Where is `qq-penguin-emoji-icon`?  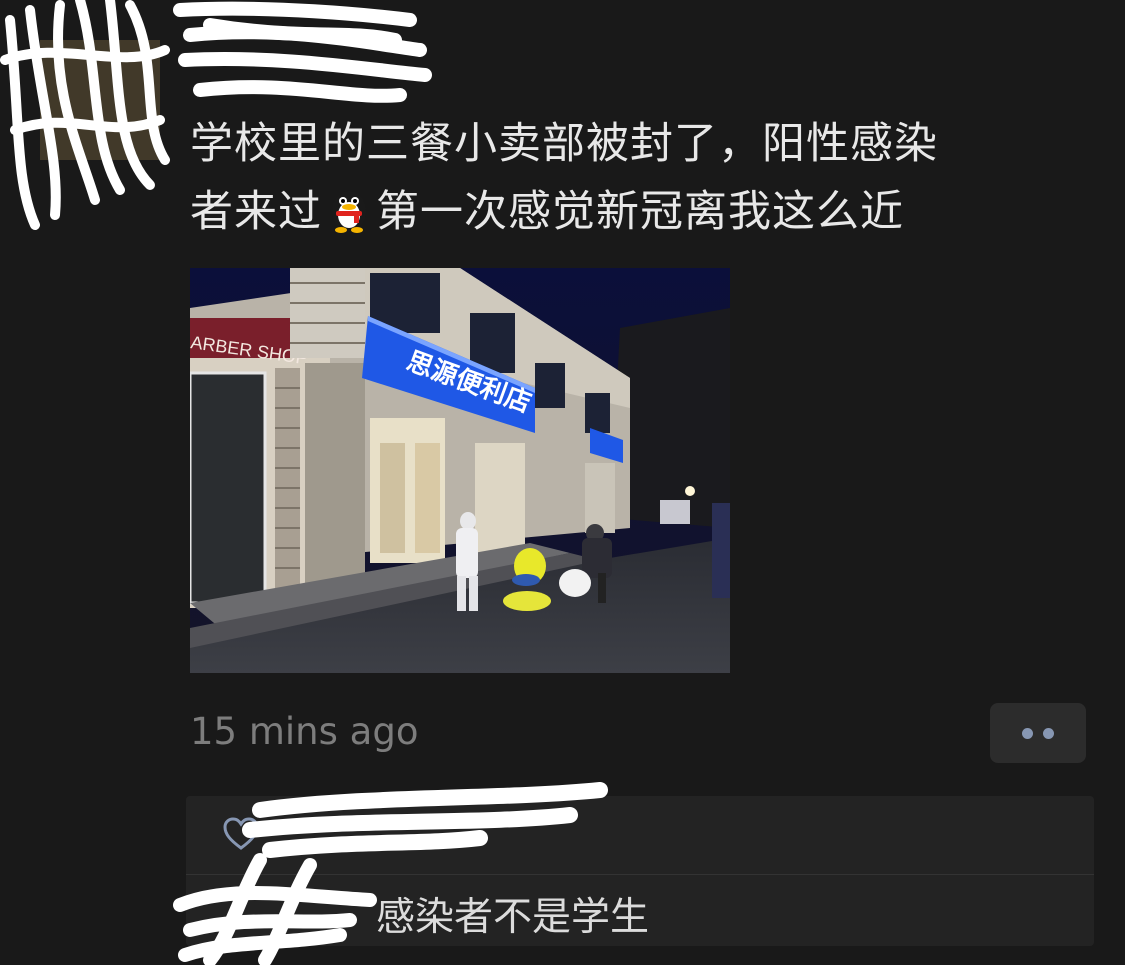 qq-penguin-emoji-icon is located at coordinates (349, 212).